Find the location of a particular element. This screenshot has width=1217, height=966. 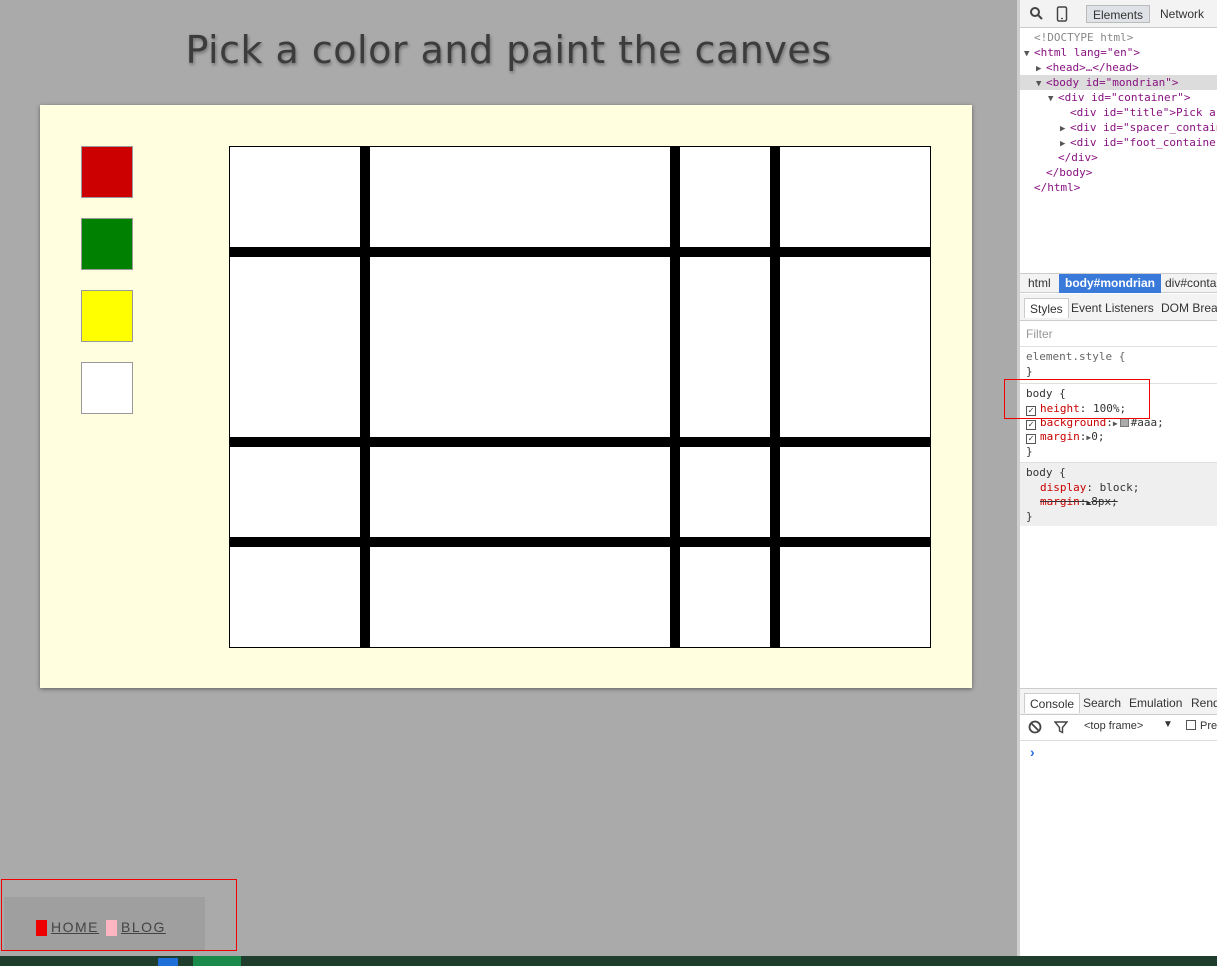

rule-body-user-agent: body { display: block; margin:▶8px; } is located at coordinates (1118, 494).